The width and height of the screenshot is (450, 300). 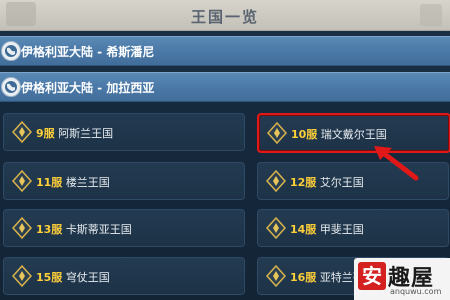 I want to click on kingdom-item-13: 13服 卡斯蒂亚王国, so click(x=124, y=228).